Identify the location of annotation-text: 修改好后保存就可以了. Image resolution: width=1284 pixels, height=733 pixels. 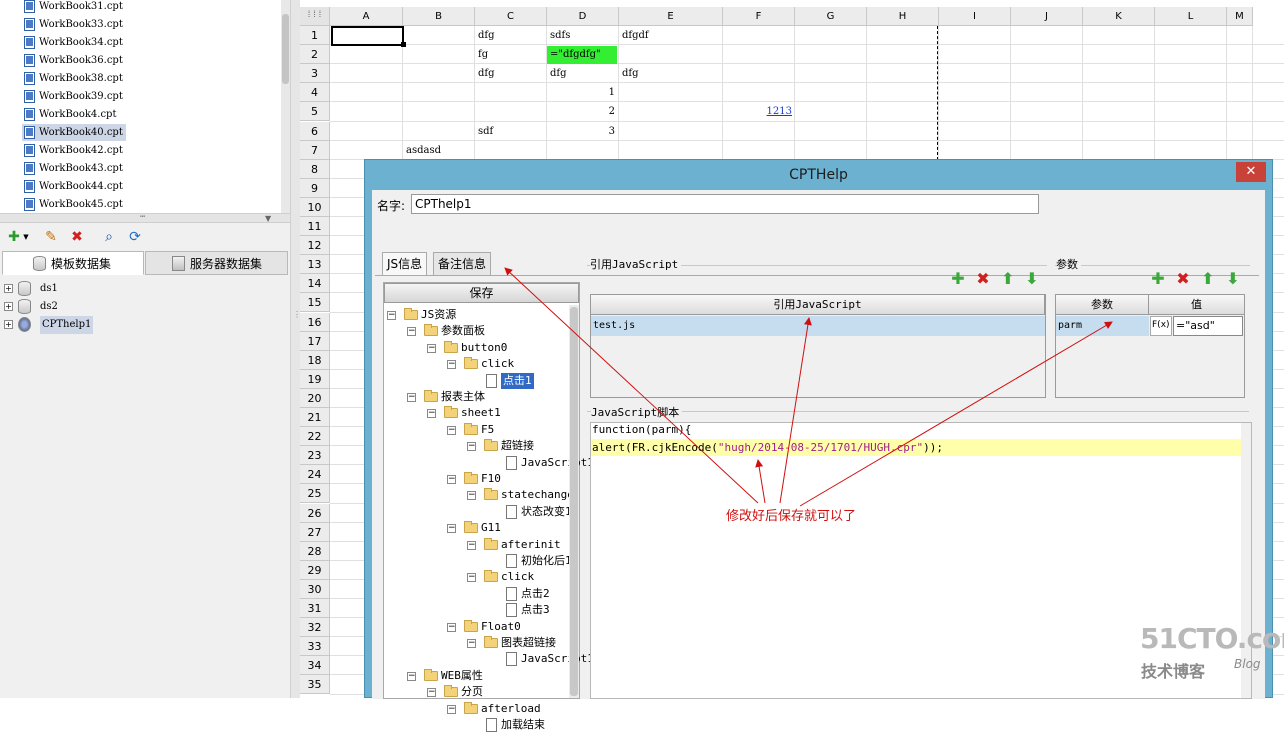
(791, 516).